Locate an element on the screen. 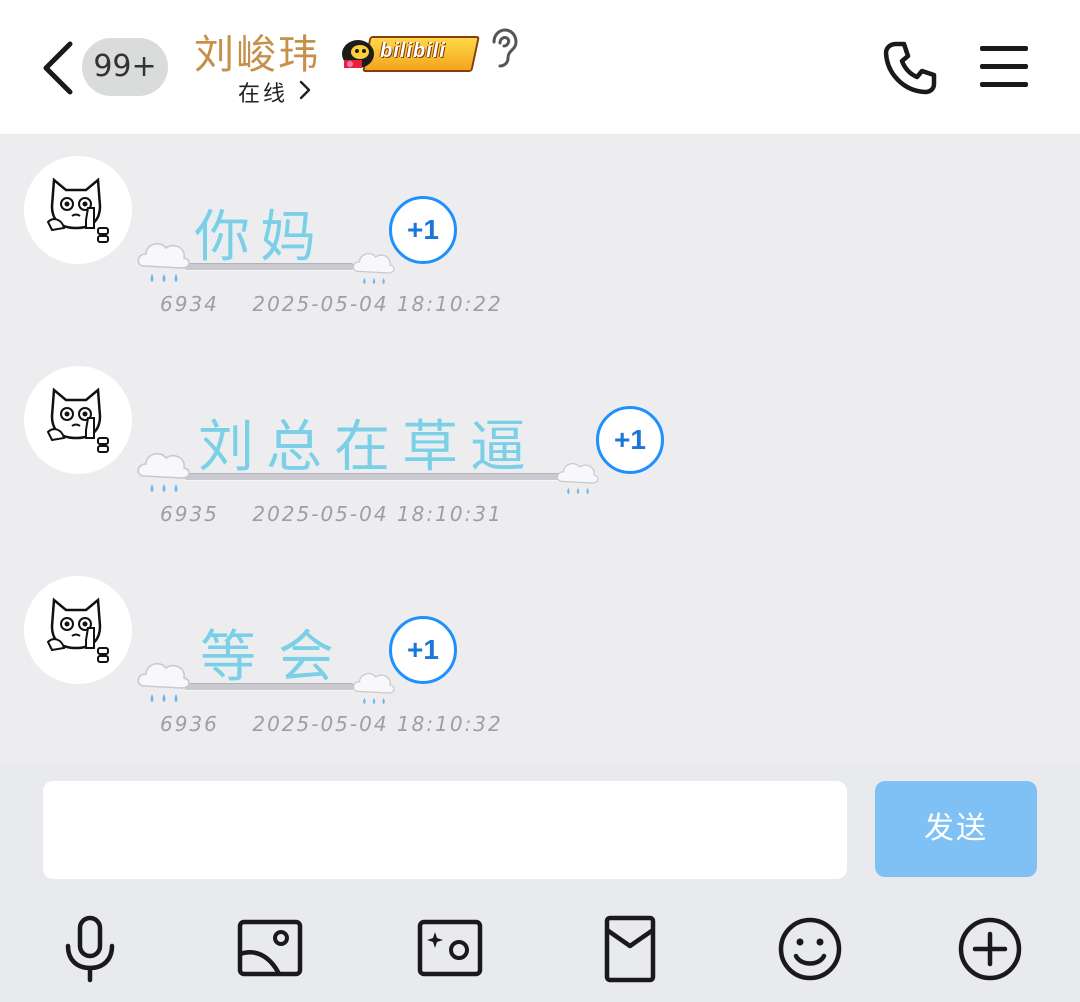 The image size is (1080, 1002). red-packet-icon is located at coordinates (630, 949).